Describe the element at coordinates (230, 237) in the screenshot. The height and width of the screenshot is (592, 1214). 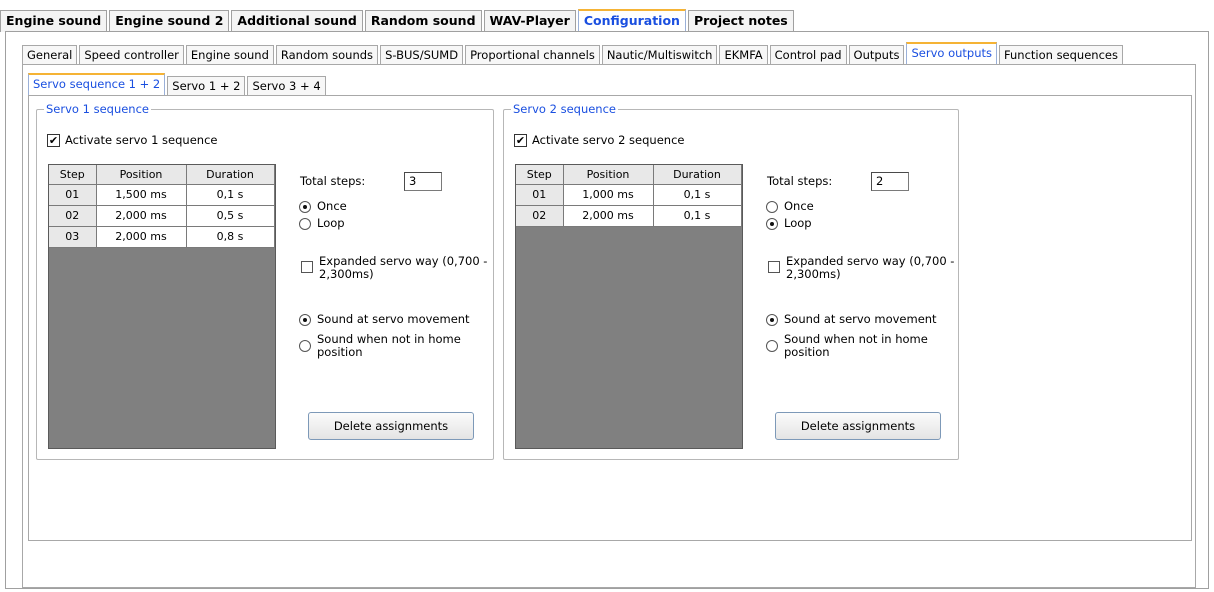
I see `duration-cell: 0,8 s` at that location.